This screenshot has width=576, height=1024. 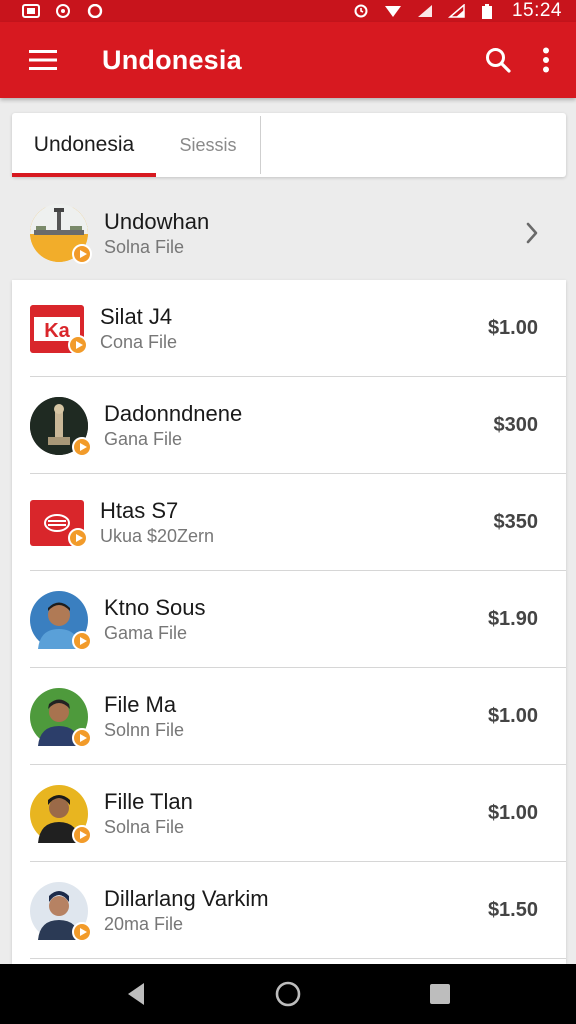 I want to click on list-item: Ktno Sous Gama File $1.90, so click(x=289, y=619).